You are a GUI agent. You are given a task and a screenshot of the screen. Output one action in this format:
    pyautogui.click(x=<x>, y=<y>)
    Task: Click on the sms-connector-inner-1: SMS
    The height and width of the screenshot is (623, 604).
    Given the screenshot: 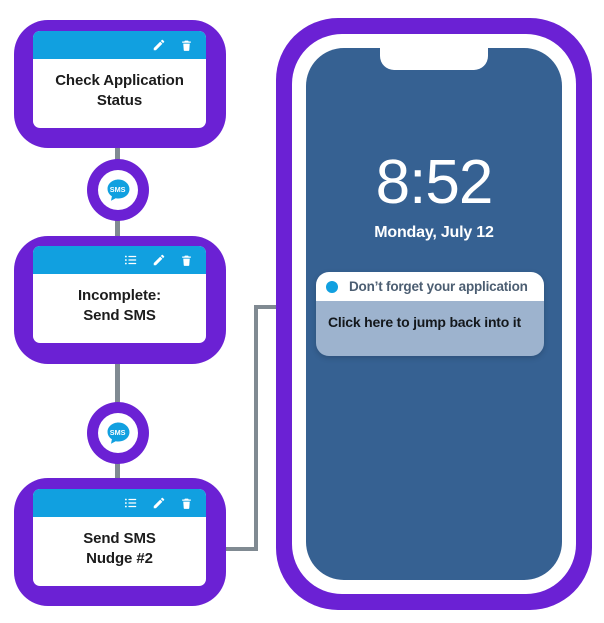 What is the action you would take?
    pyautogui.click(x=118, y=190)
    